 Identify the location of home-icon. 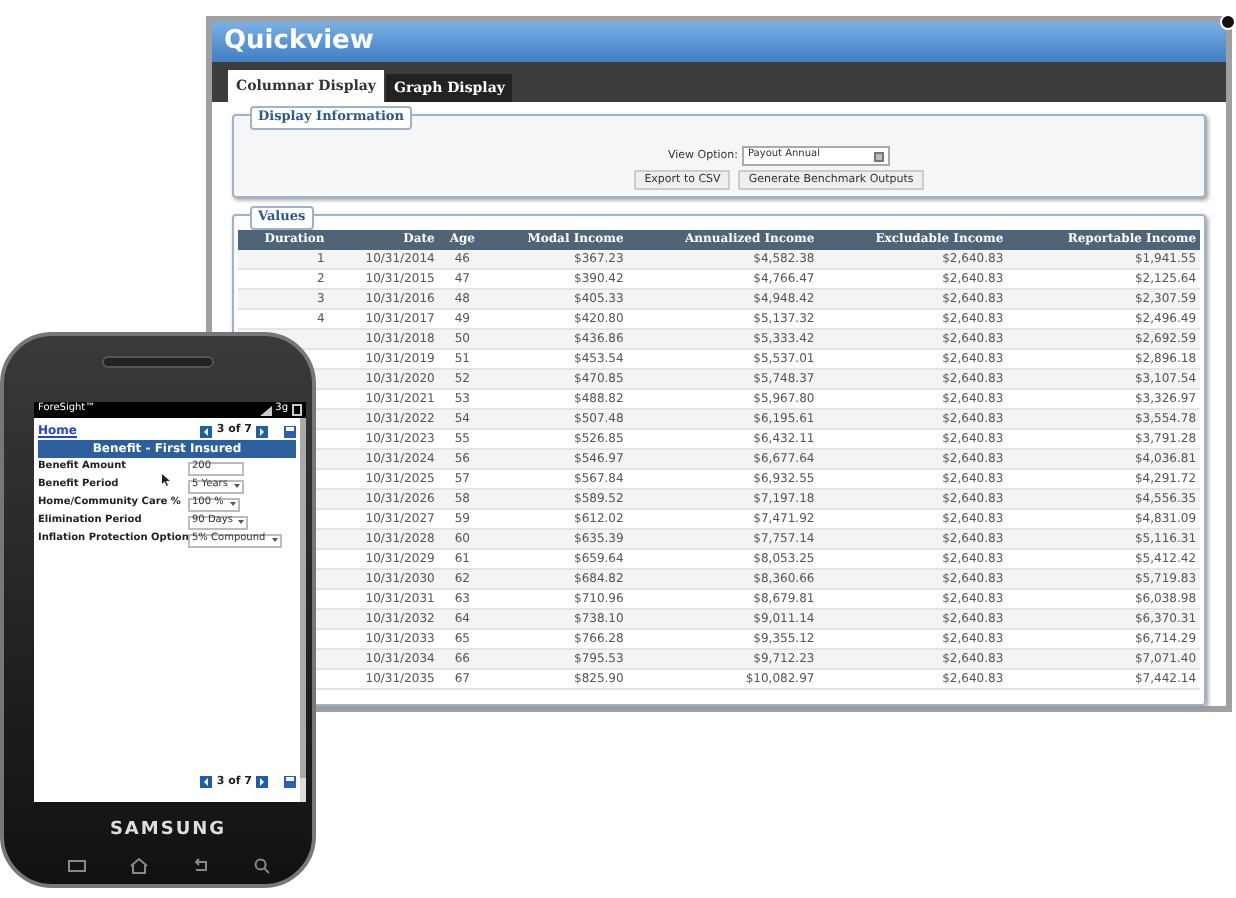
(138, 865).